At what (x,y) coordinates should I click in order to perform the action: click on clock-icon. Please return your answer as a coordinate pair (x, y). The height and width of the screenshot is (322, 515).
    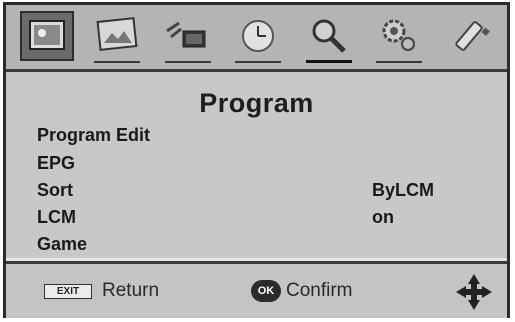
    Looking at the image, I should click on (258, 36).